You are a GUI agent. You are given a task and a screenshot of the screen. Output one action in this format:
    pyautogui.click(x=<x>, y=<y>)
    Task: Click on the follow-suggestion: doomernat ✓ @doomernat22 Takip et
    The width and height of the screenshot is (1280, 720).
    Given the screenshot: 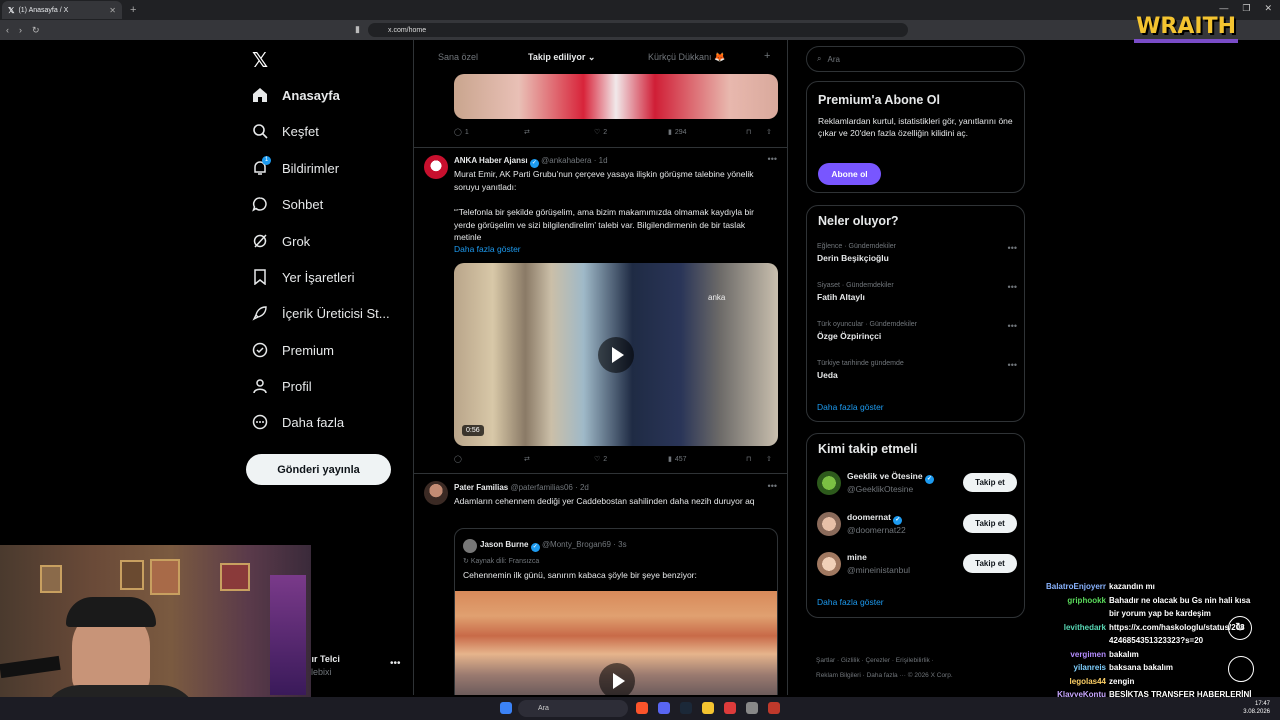 What is the action you would take?
    pyautogui.click(x=917, y=525)
    